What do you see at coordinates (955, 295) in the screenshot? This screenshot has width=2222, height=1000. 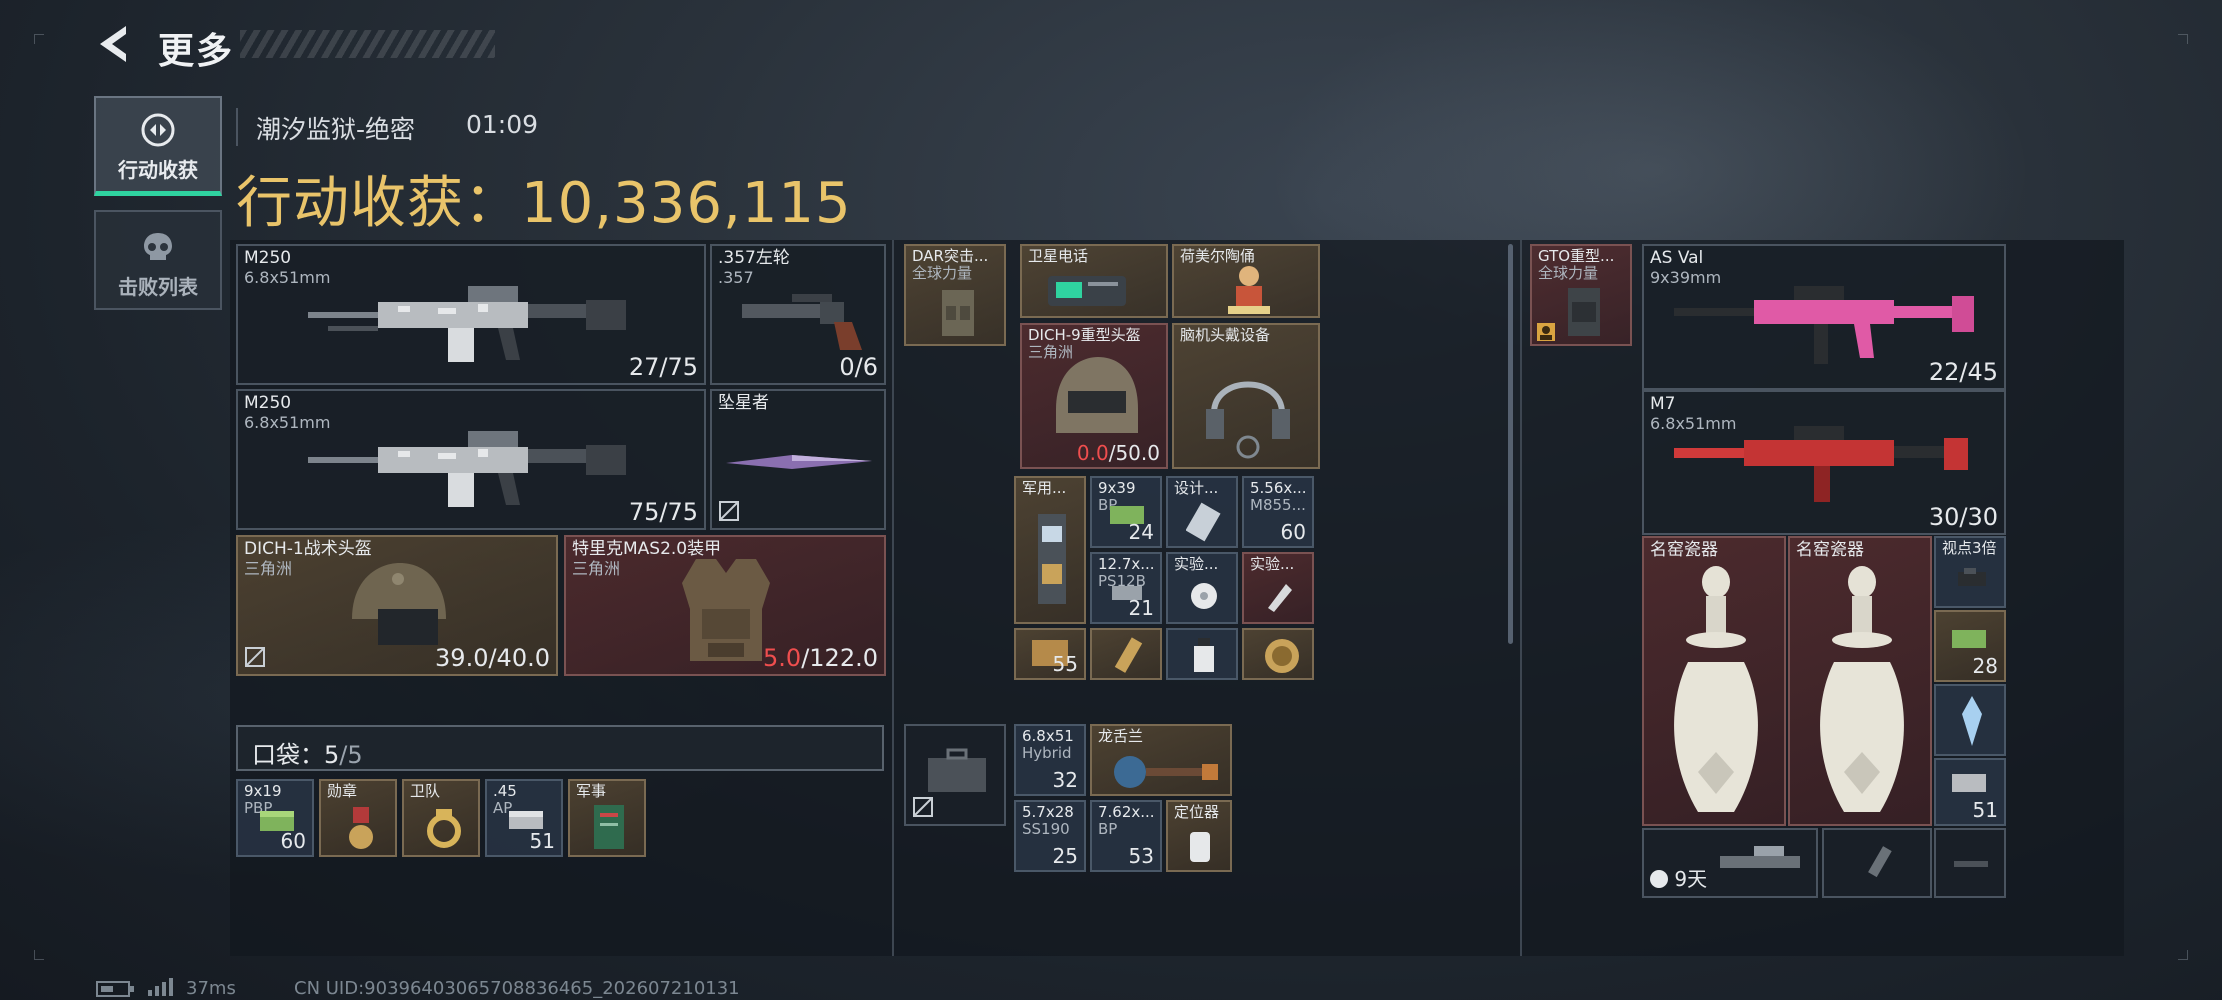 I see `chest-rig-slot: DAR突击... 全球力量` at bounding box center [955, 295].